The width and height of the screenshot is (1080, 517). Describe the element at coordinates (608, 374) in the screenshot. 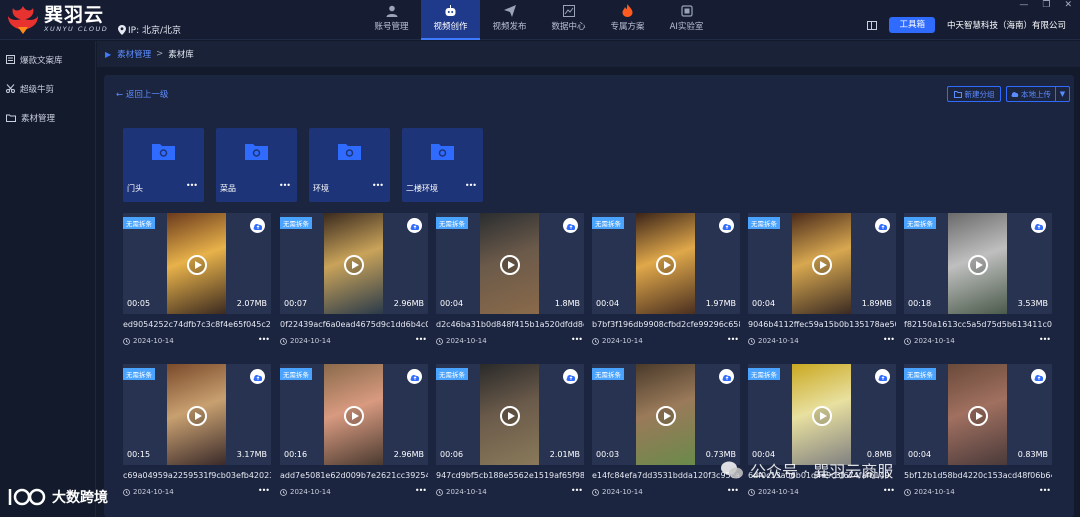

I see `no-split-tag: 无需拆条` at that location.